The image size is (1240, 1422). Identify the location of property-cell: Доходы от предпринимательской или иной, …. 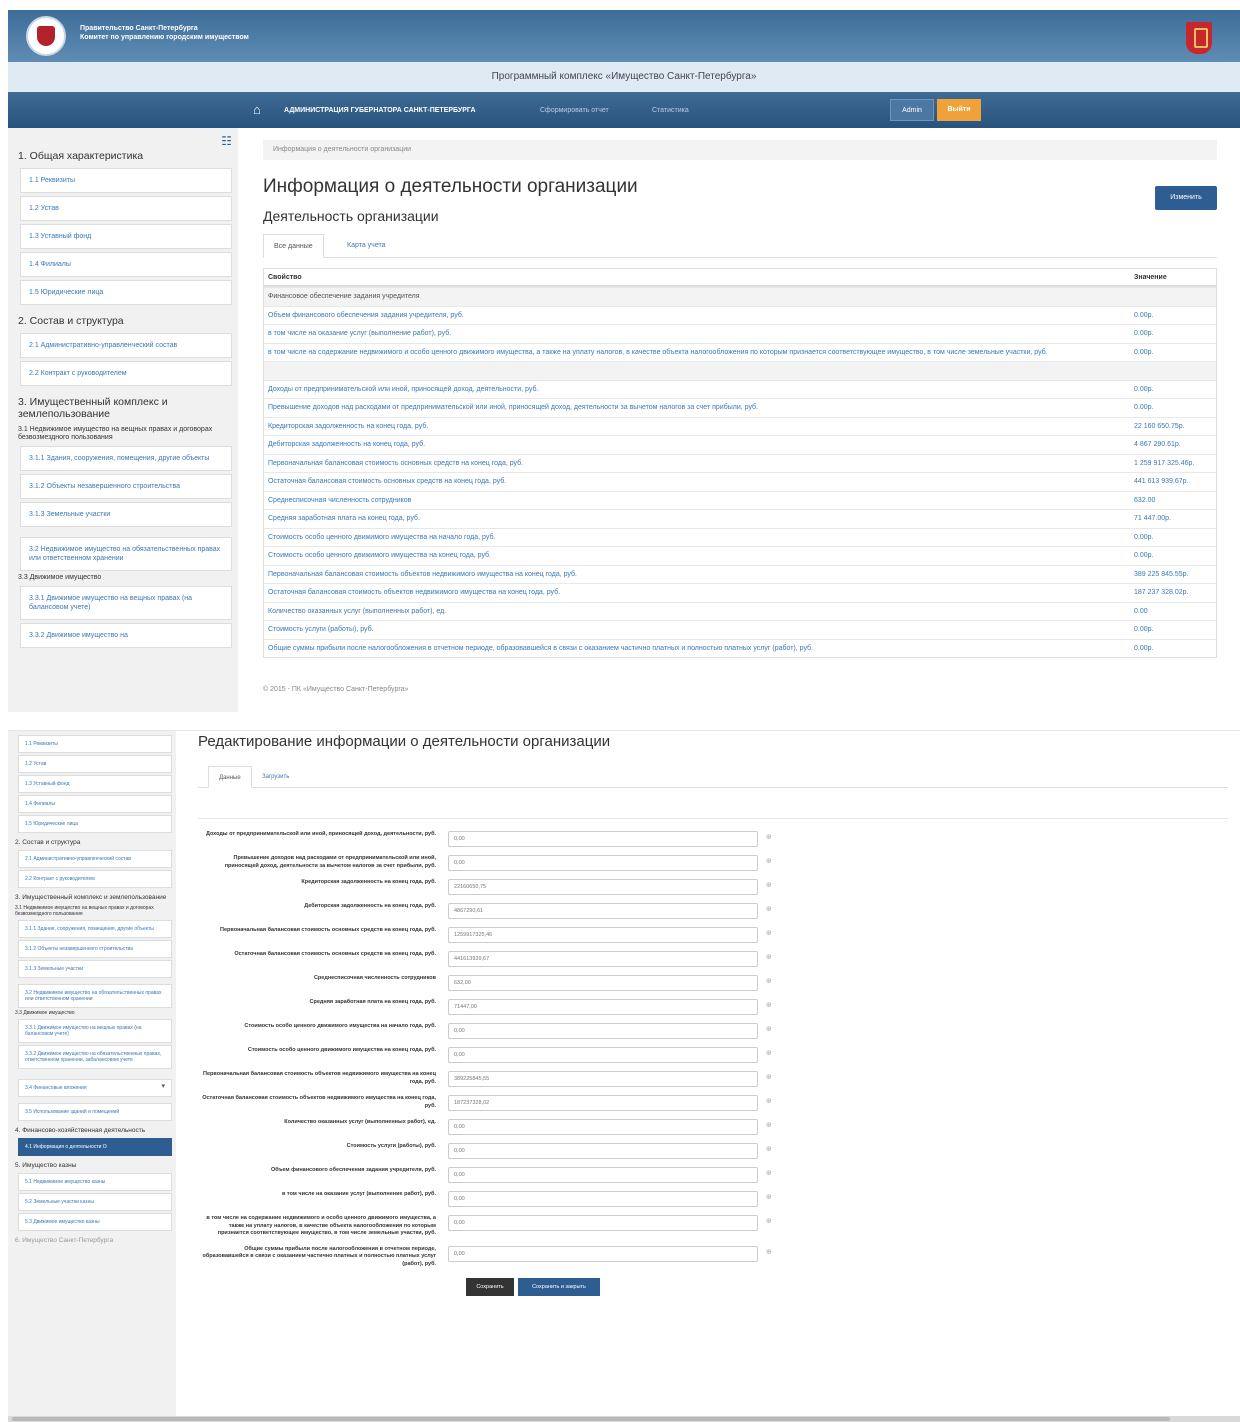
(697, 389).